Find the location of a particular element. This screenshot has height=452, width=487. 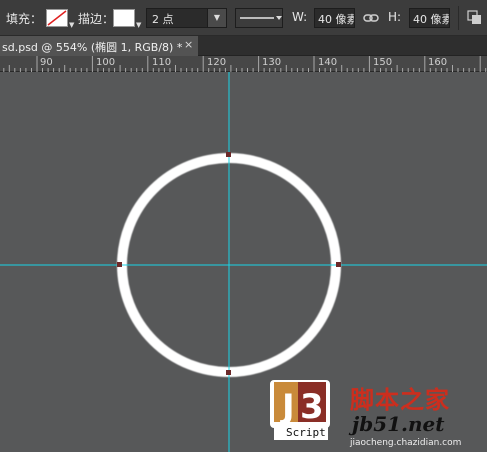

document-title: sd.psd @ 554% (椭圆 1, RGB/8) * is located at coordinates (92, 47).